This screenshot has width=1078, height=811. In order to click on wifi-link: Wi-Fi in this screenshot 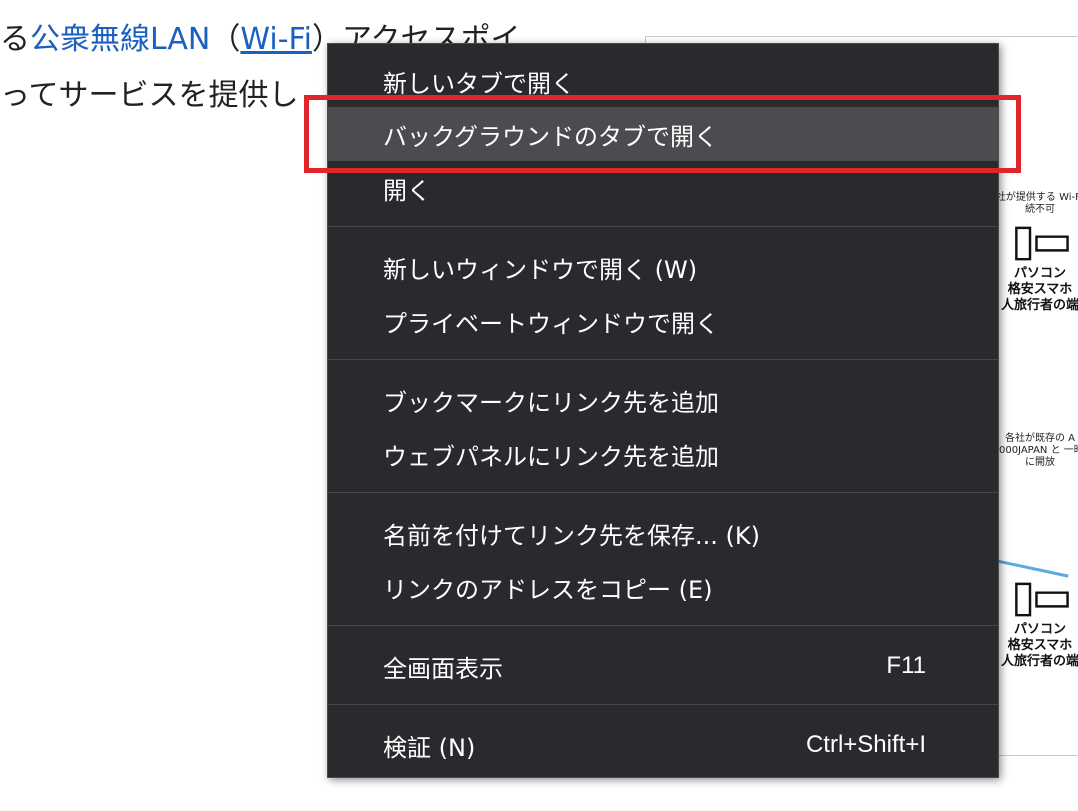, I will do `click(276, 39)`.